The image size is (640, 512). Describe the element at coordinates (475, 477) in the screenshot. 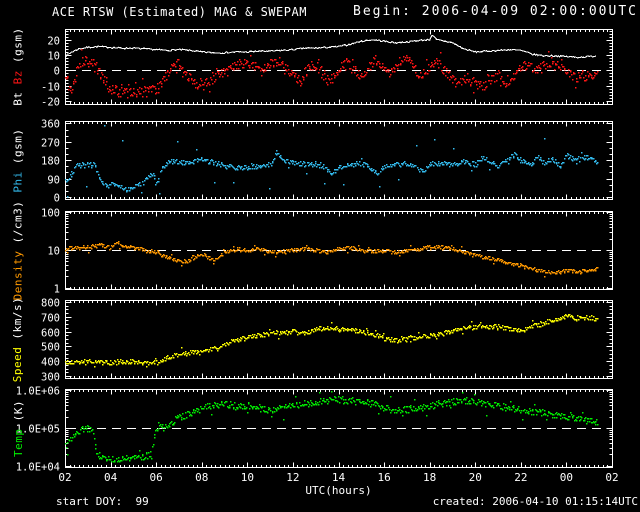

I see `x-tick-label: 20` at that location.